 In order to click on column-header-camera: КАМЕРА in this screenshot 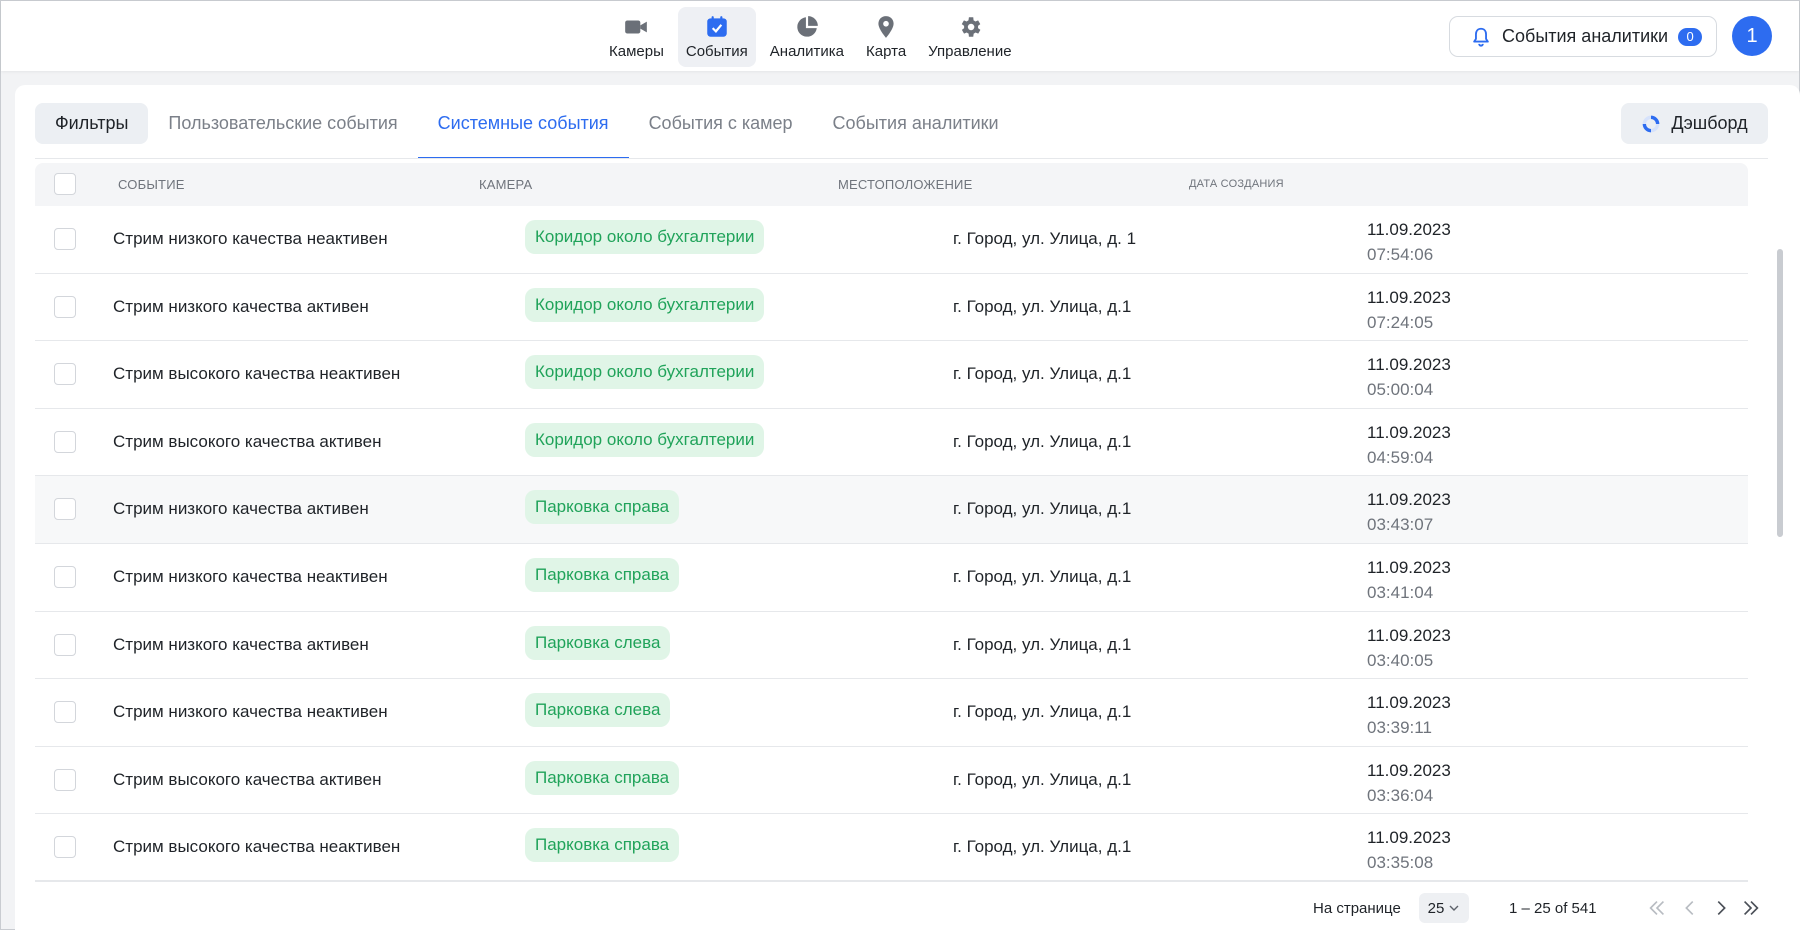, I will do `click(506, 184)`.